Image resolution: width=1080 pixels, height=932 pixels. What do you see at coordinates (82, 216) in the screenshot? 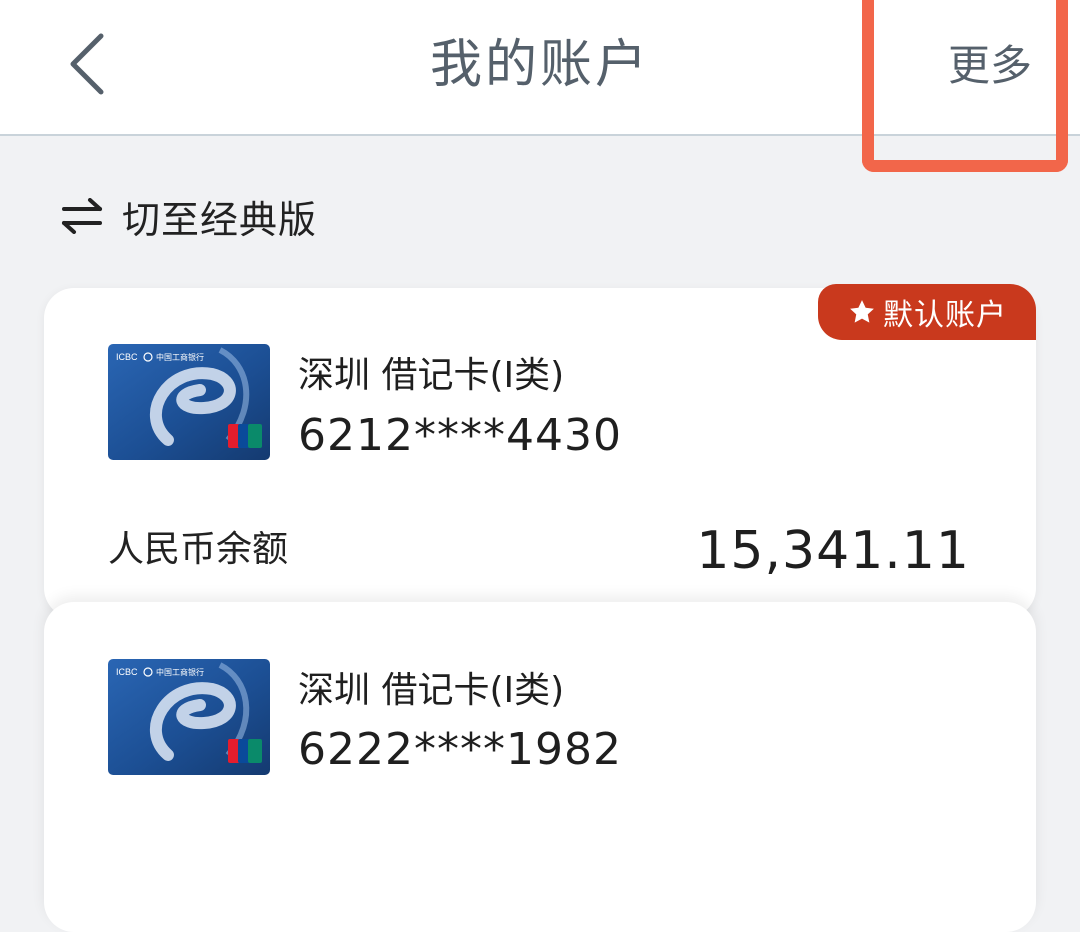
I see `switch-arrows-icon` at bounding box center [82, 216].